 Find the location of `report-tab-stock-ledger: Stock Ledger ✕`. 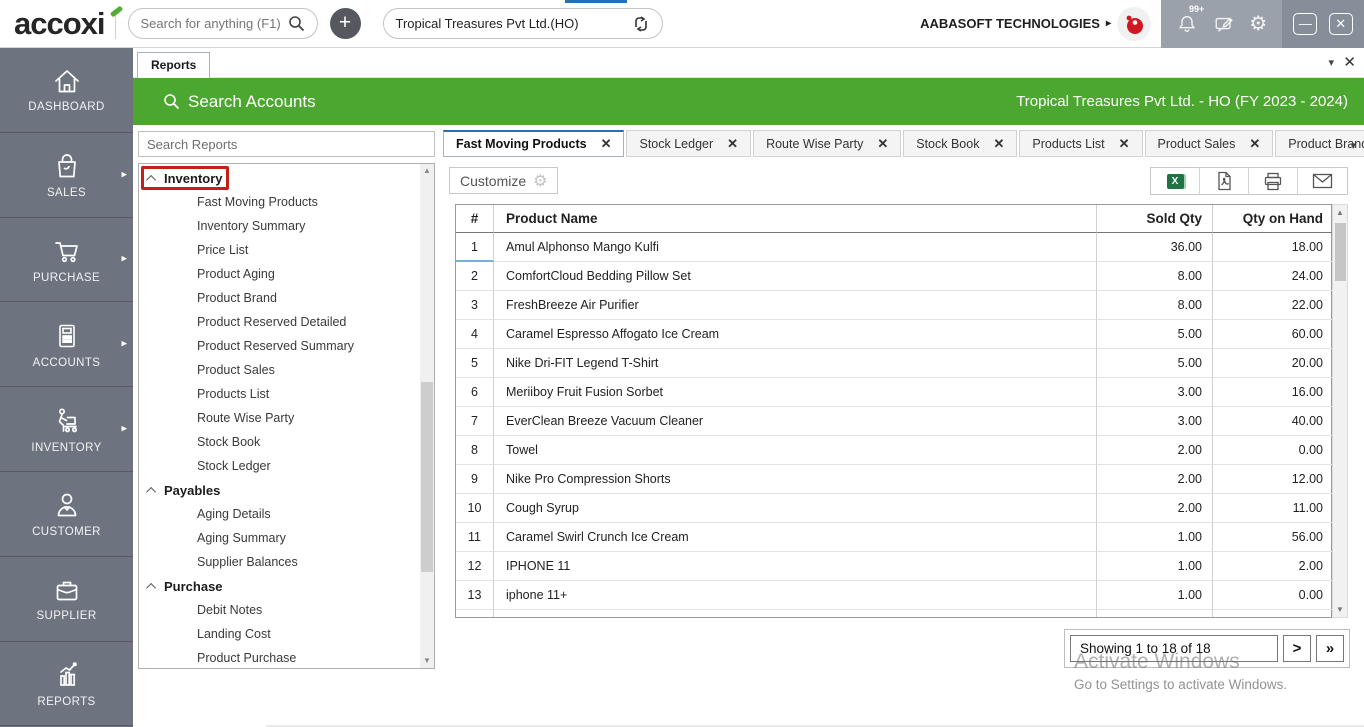

report-tab-stock-ledger: Stock Ledger ✕ is located at coordinates (689, 143).